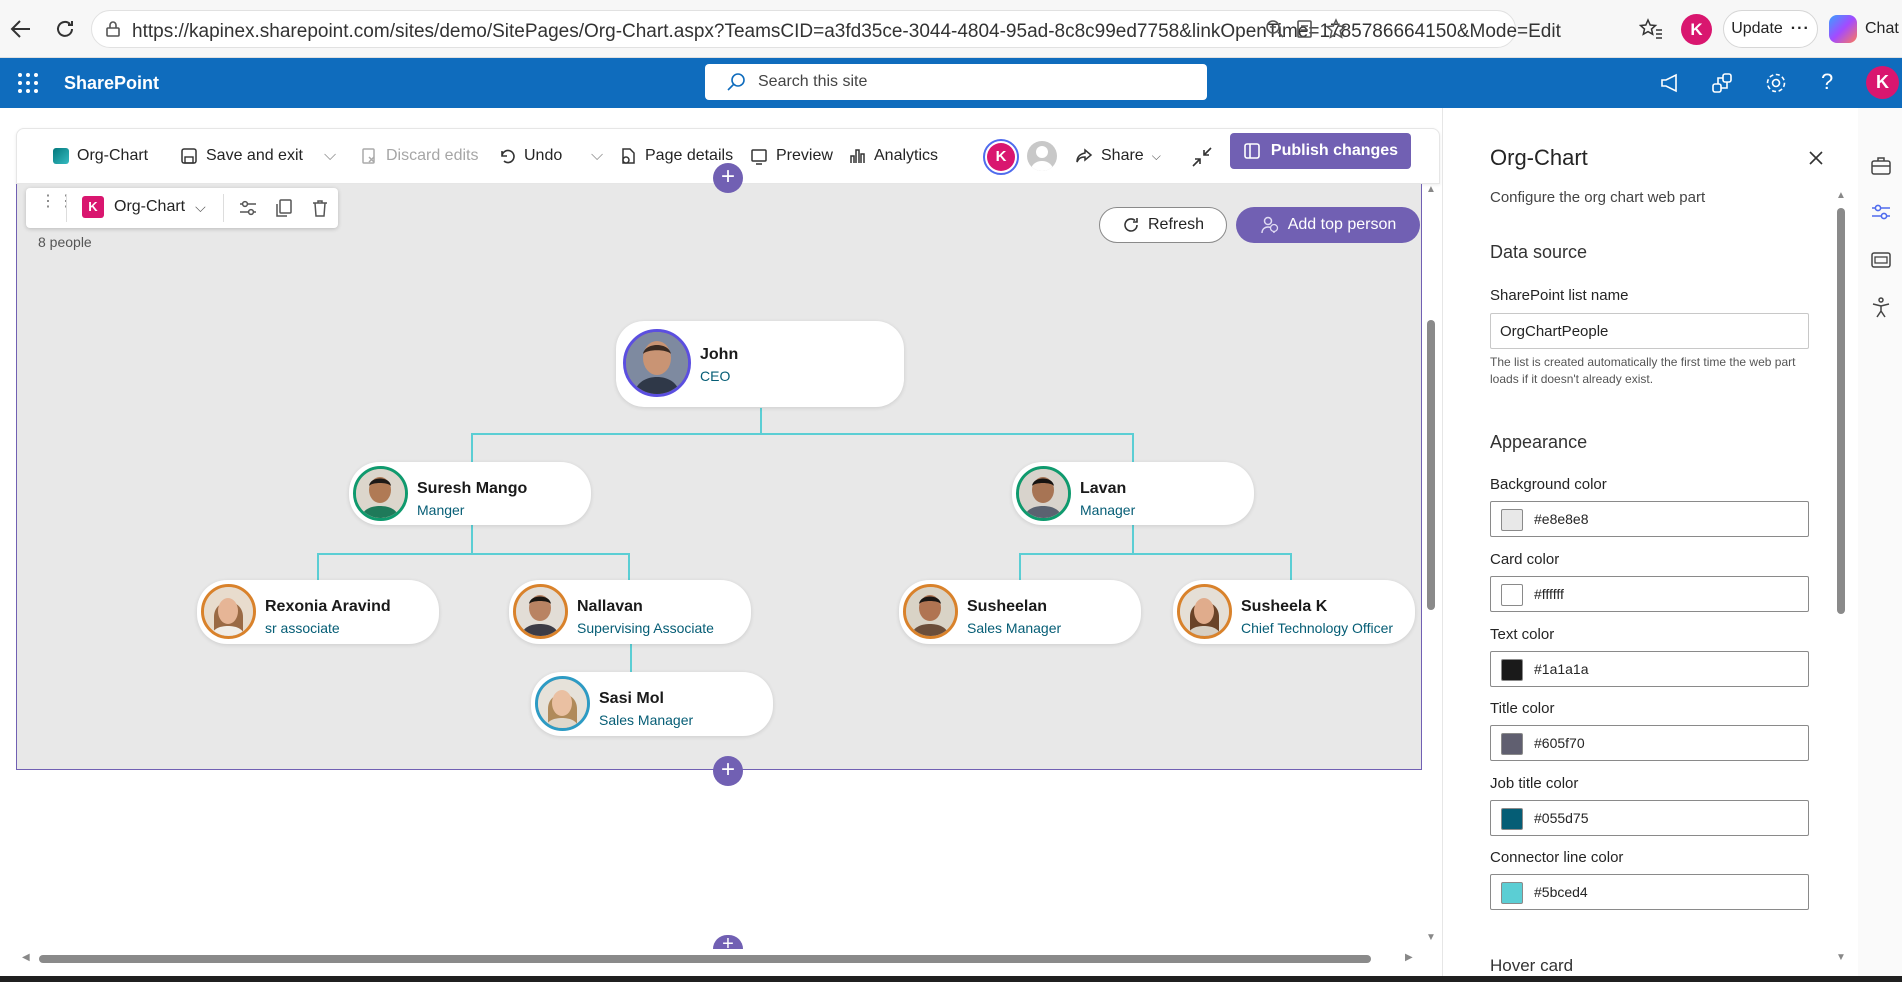 The width and height of the screenshot is (1902, 982). I want to click on org-share-icon, so click(1722, 85).